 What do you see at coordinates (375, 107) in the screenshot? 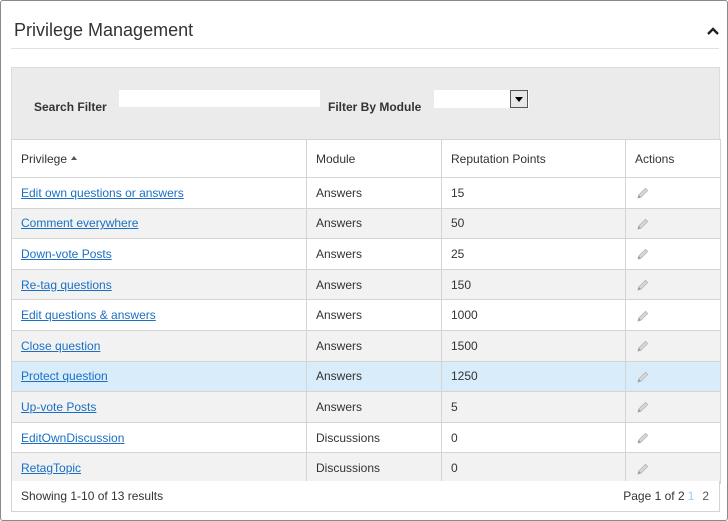
I see `filter-by-module-label: Filter By Module` at bounding box center [375, 107].